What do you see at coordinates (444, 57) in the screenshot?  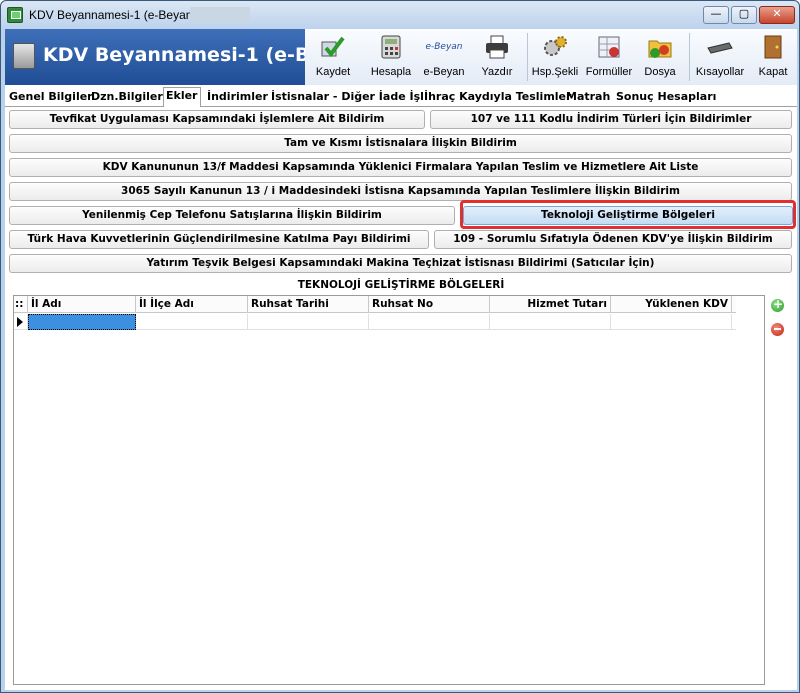 I see `ebeyan-button: e-Beyan e-Beyan` at bounding box center [444, 57].